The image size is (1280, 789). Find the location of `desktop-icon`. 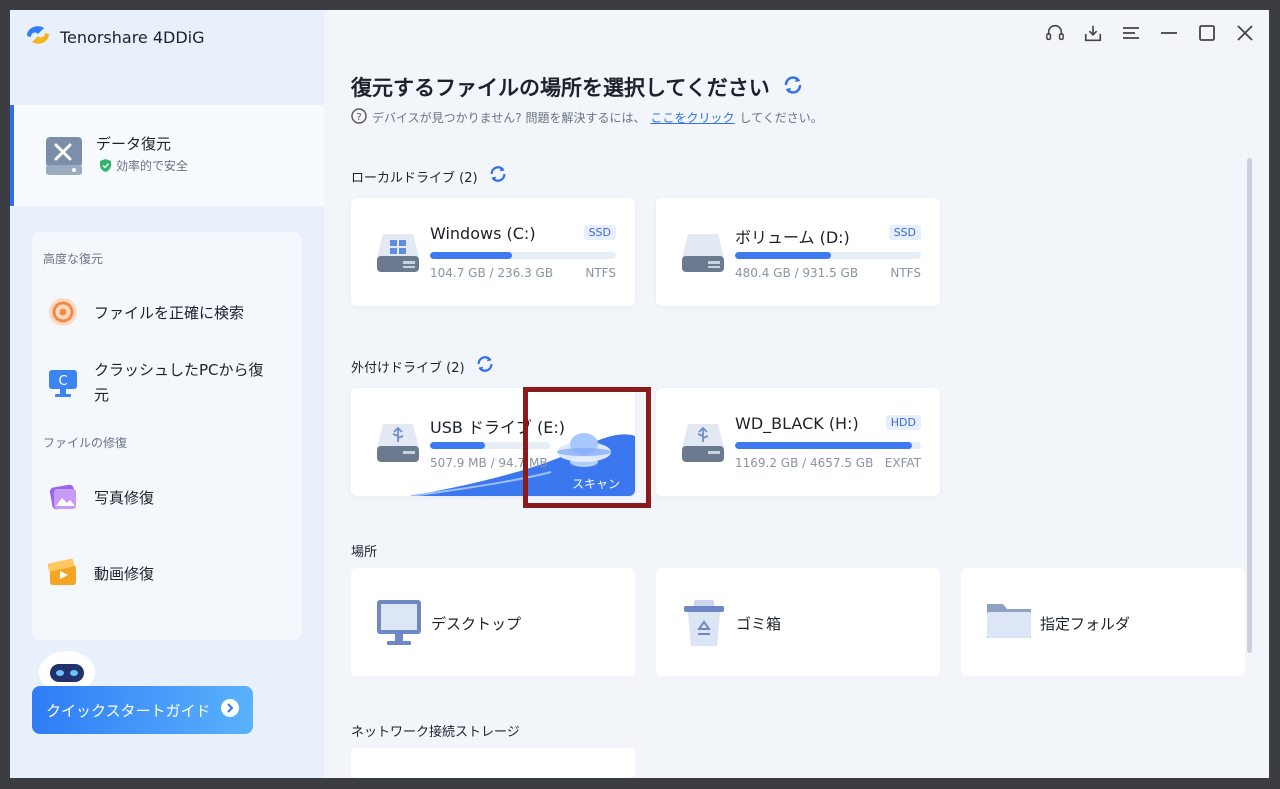

desktop-icon is located at coordinates (399, 625).